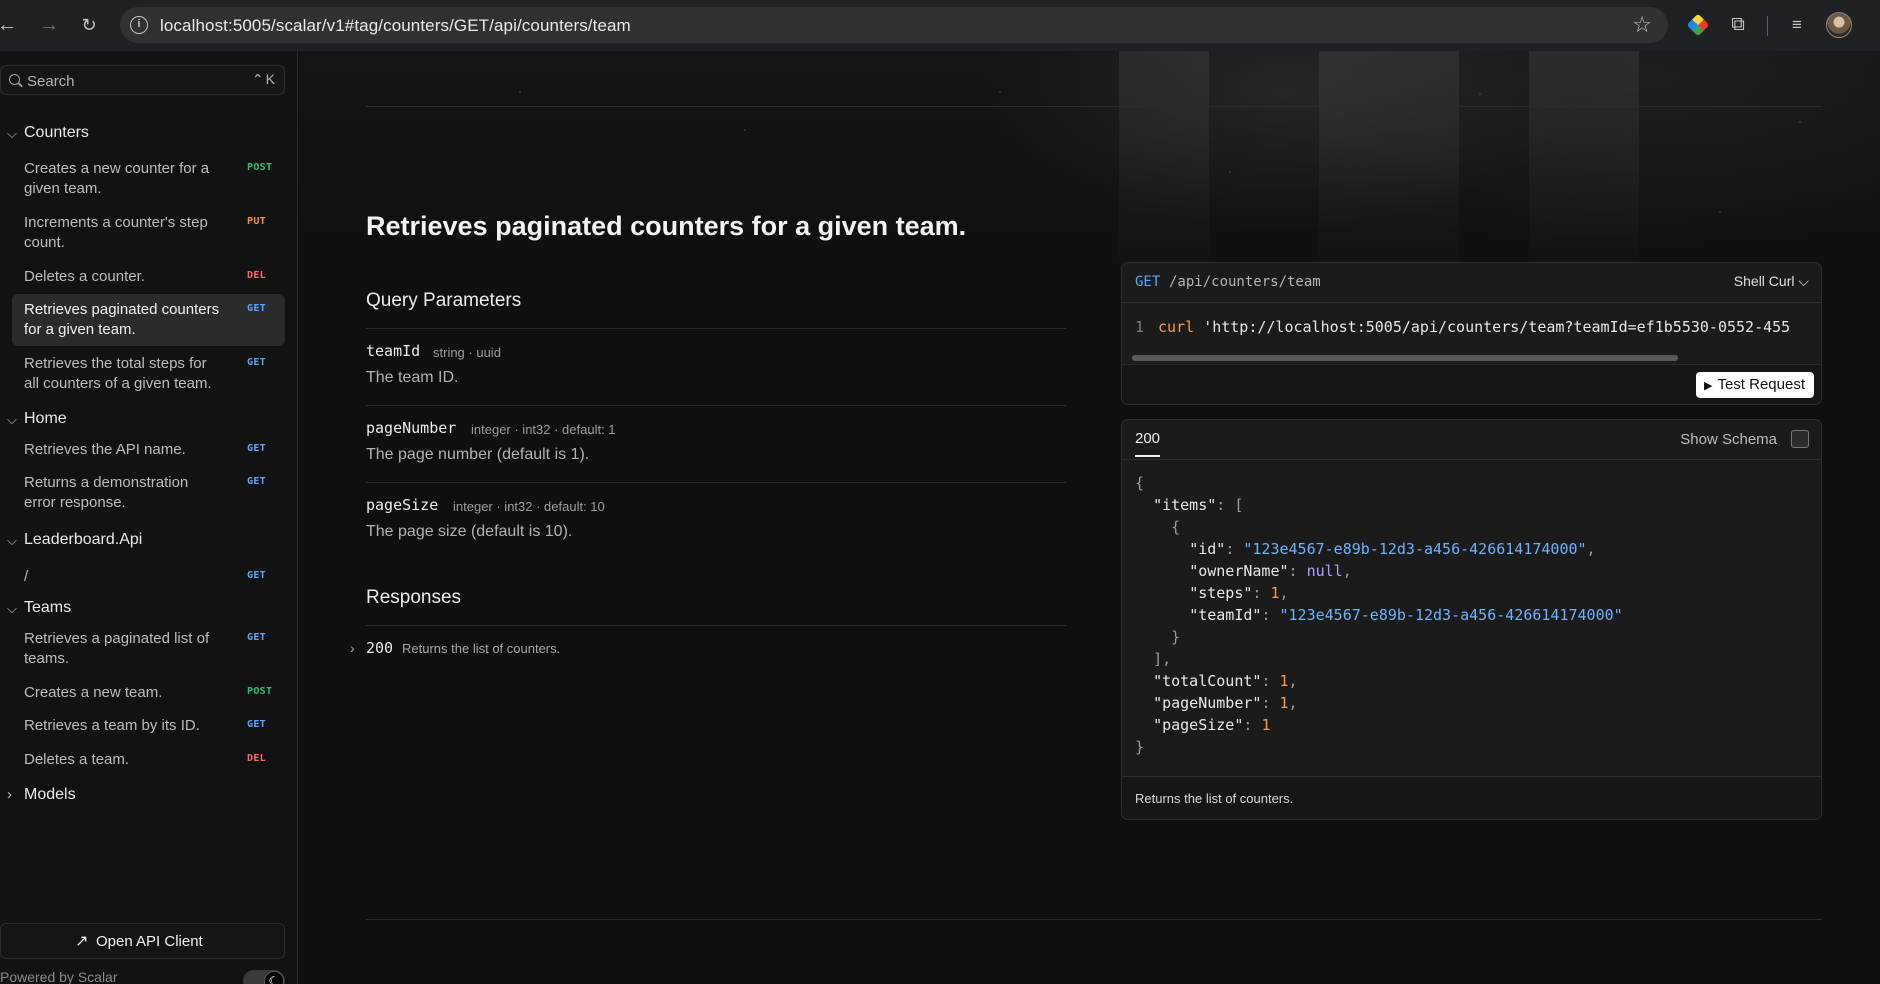 This screenshot has width=1880, height=984. I want to click on method-badge: GET, so click(256, 637).